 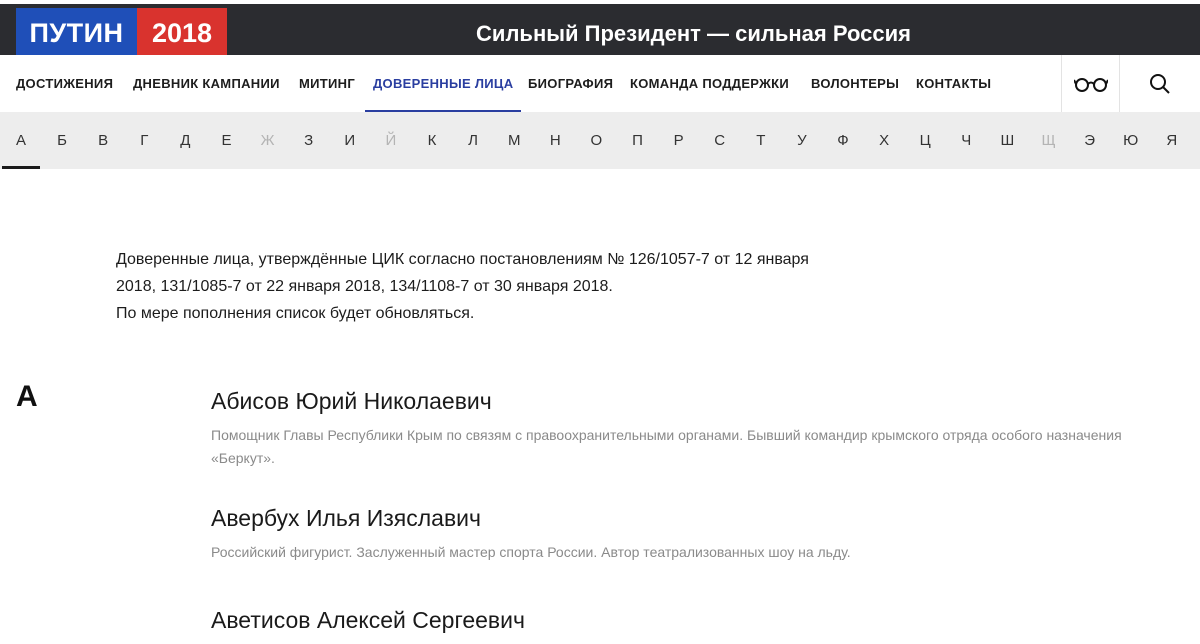 What do you see at coordinates (182, 33) in the screenshot?
I see `logo-year: 2018` at bounding box center [182, 33].